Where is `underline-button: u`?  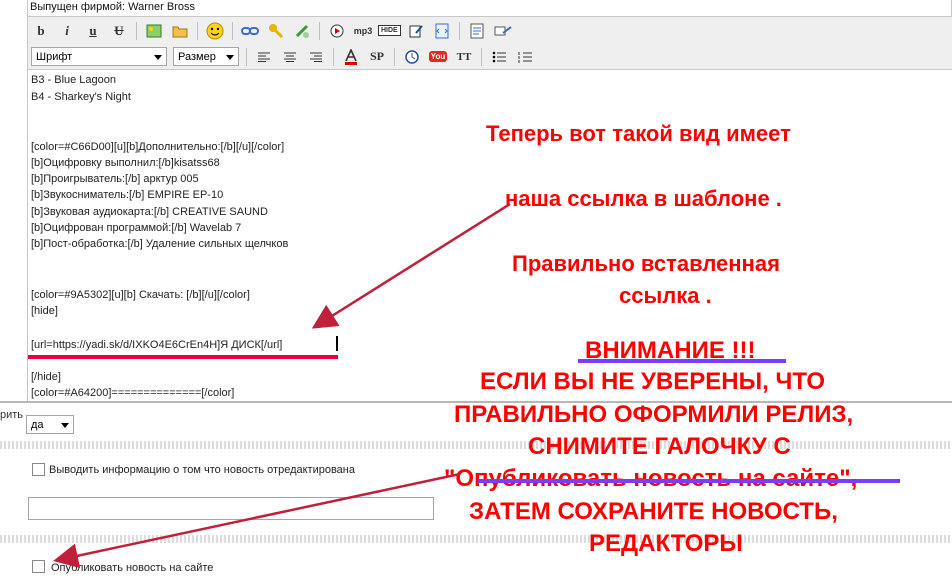 underline-button: u is located at coordinates (93, 31).